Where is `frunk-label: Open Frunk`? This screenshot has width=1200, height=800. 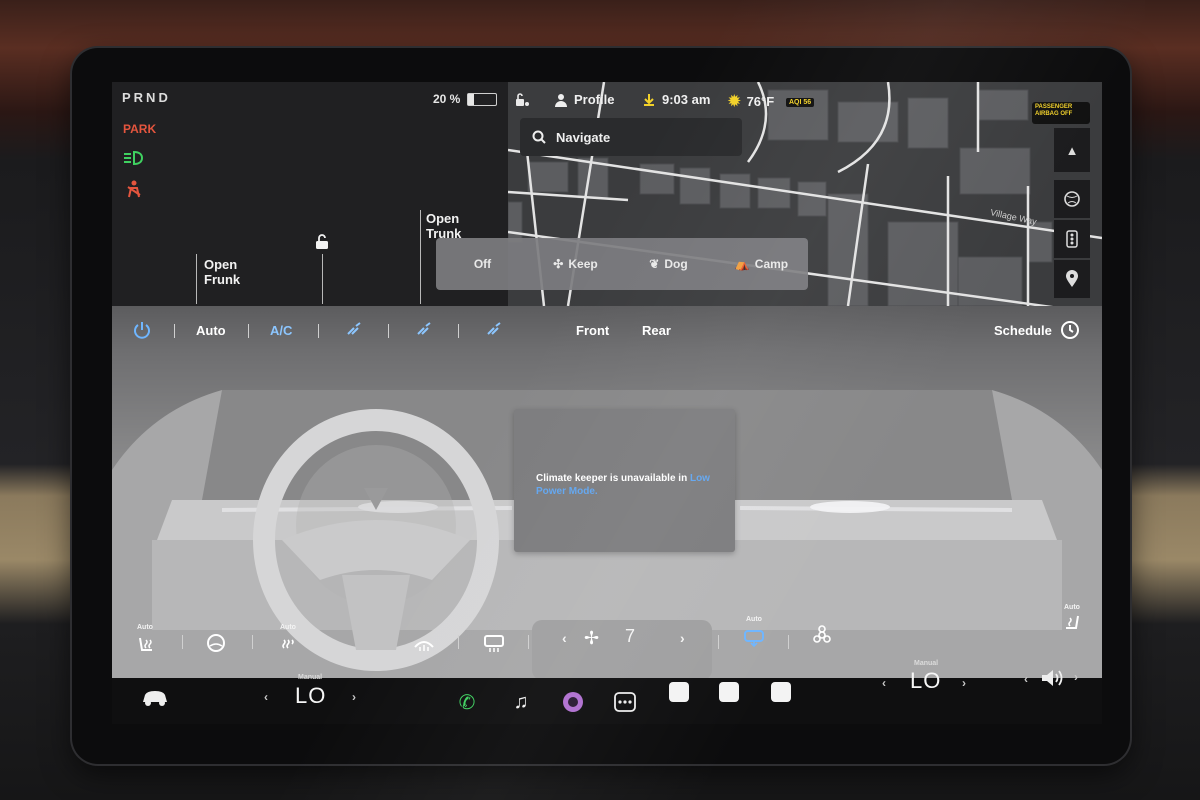 frunk-label: Open Frunk is located at coordinates (222, 272).